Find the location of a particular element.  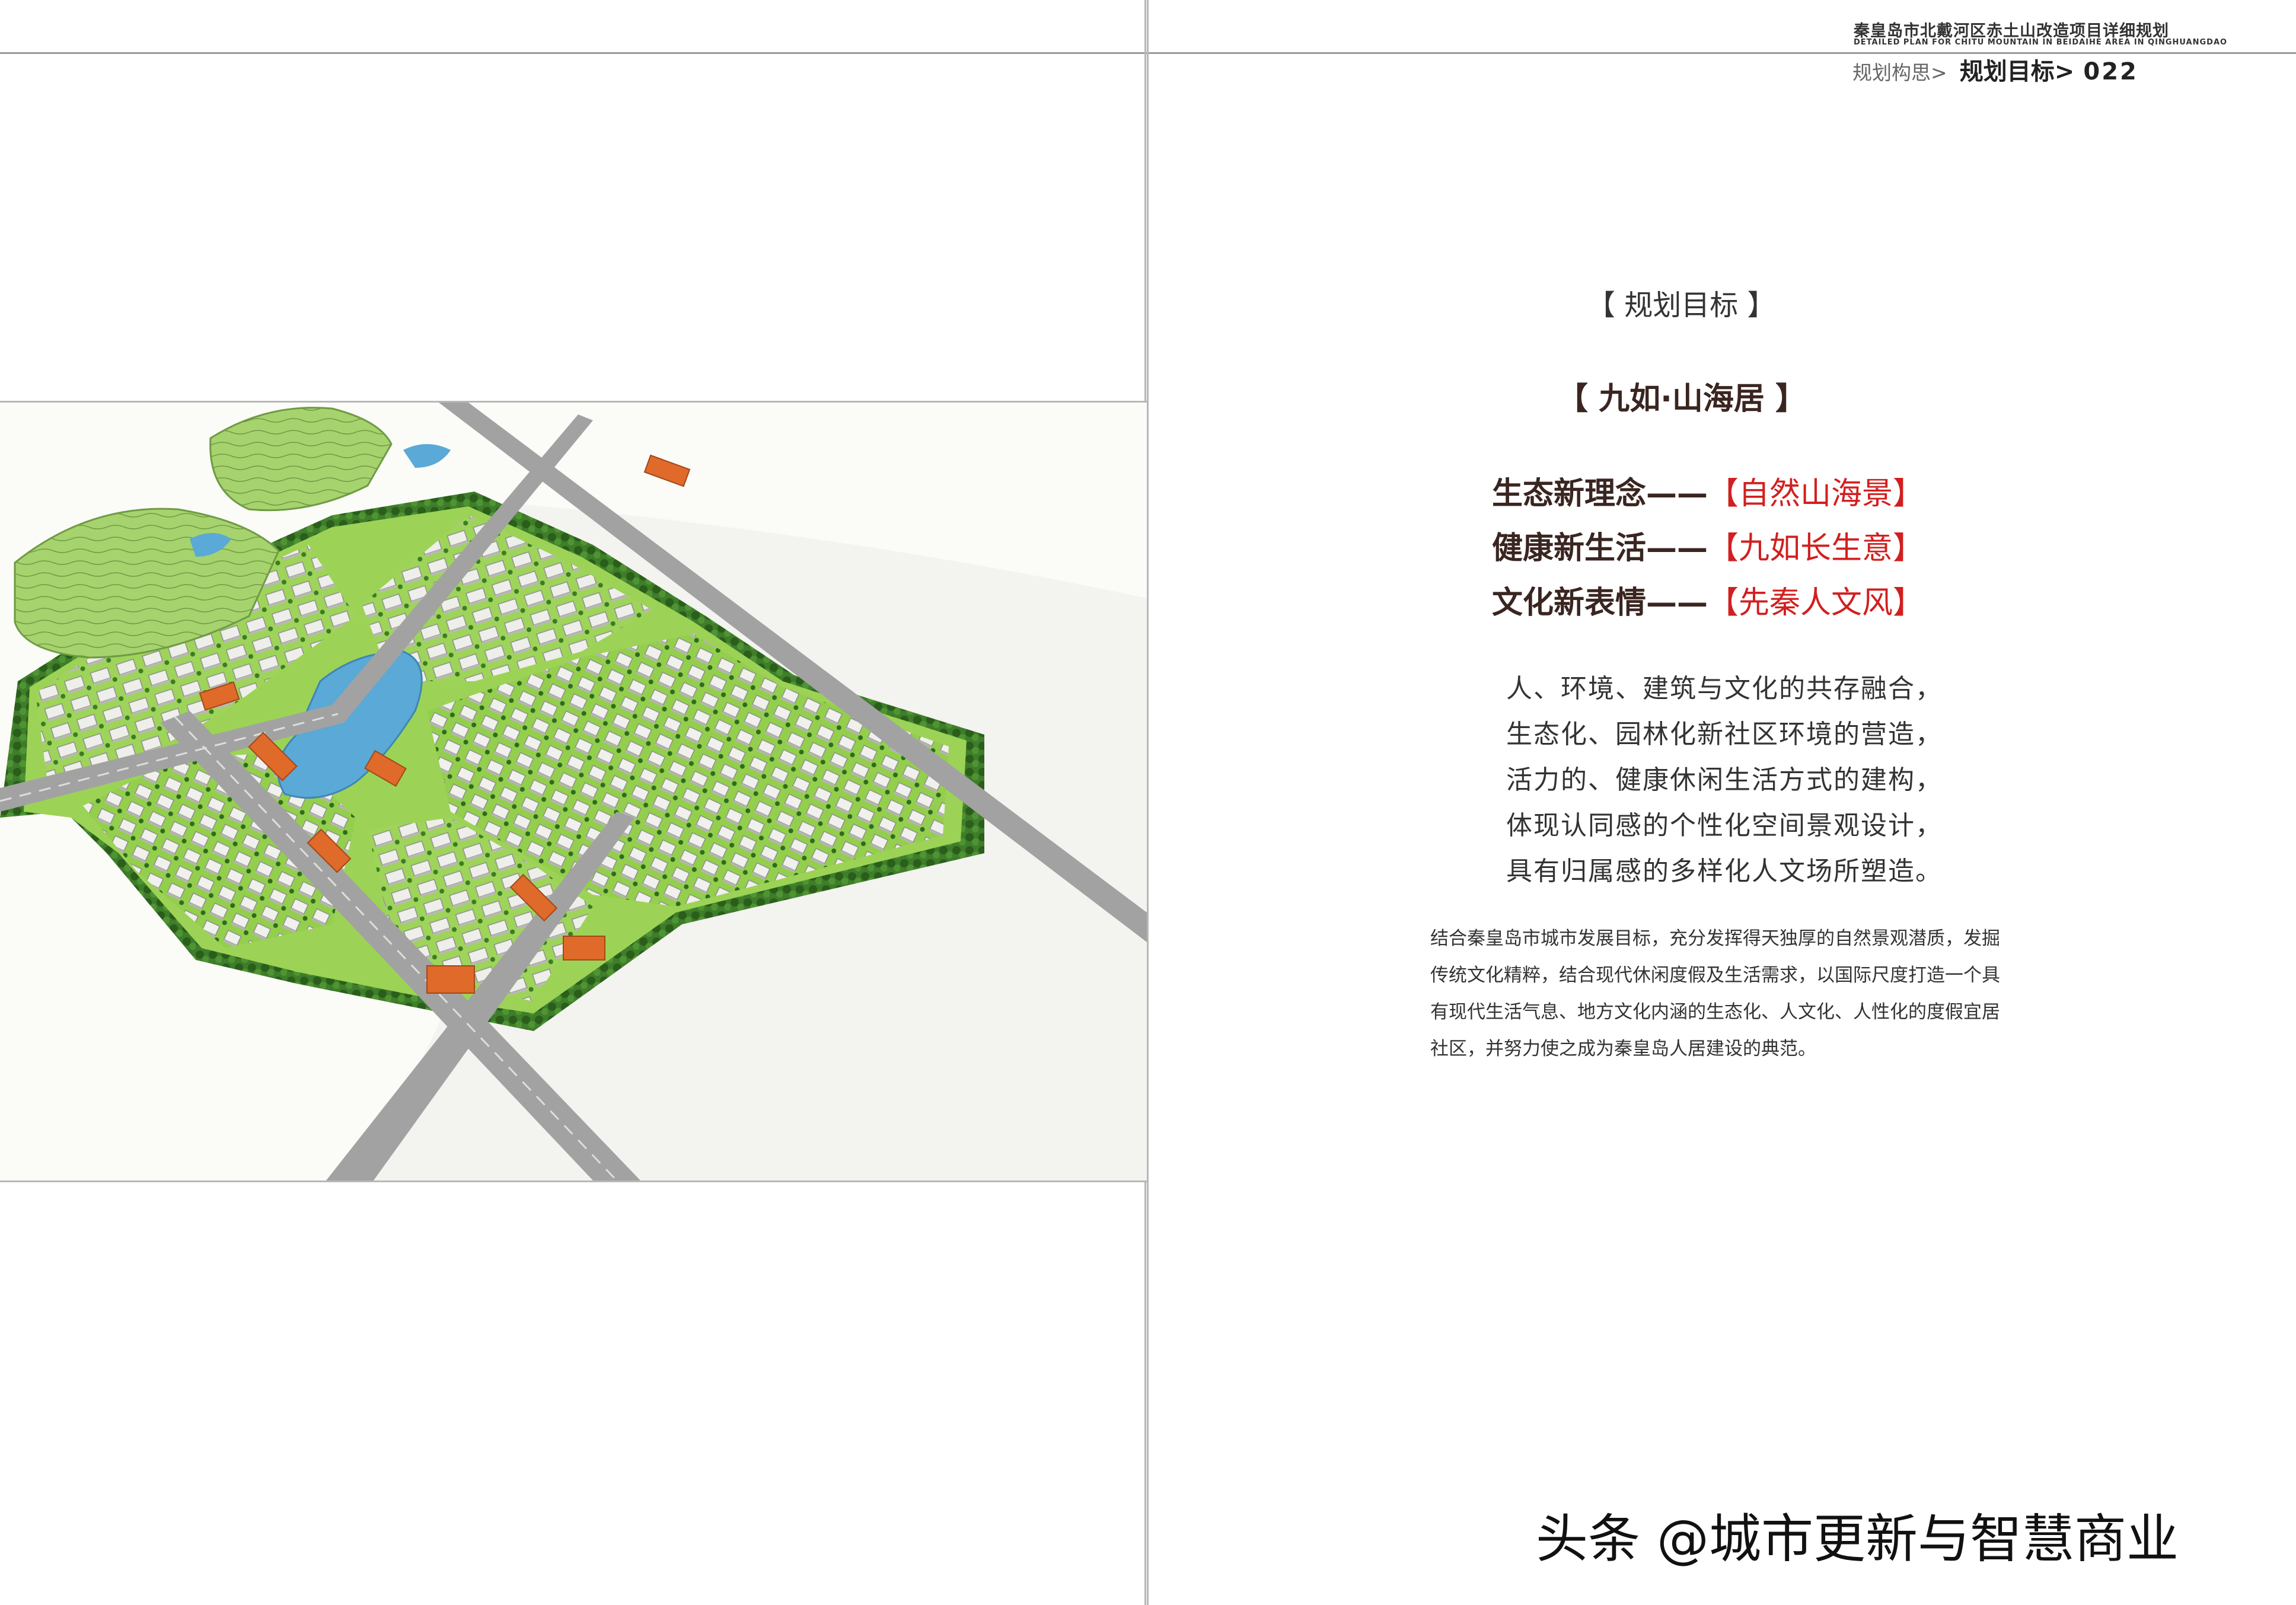

goal-value: 【先秦人文风】 is located at coordinates (1816, 603).